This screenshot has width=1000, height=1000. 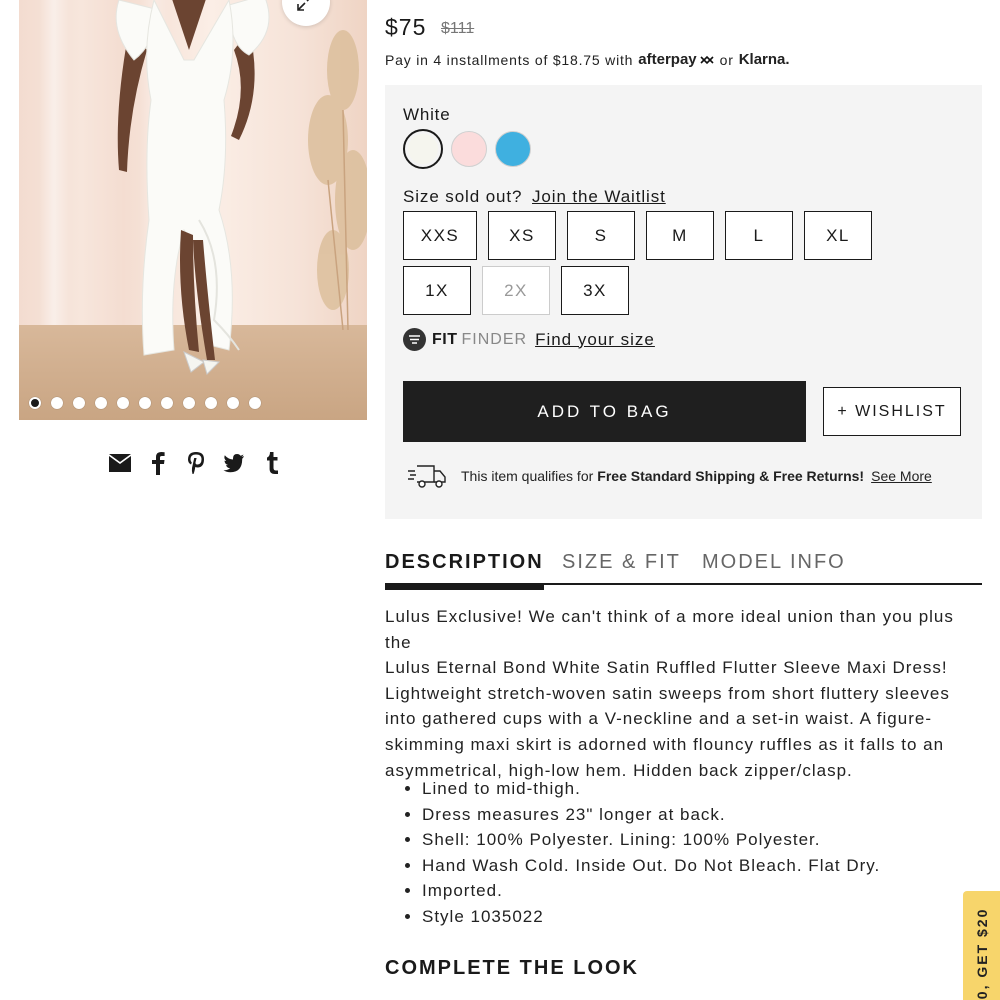 What do you see at coordinates (731, 476) in the screenshot?
I see `shipping-offer: Free Standard Shipping & Free Returns!` at bounding box center [731, 476].